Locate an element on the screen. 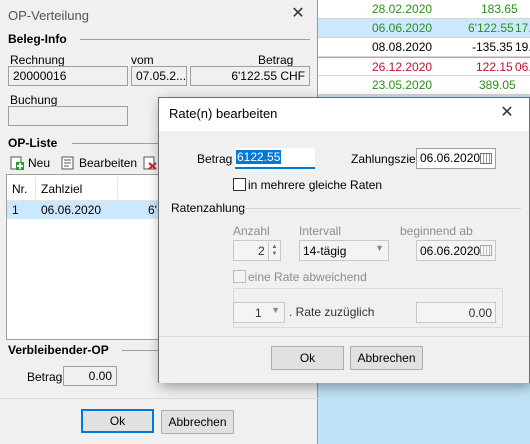 The image size is (530, 444). grid-row: 08.08.2020 -135.35 19. is located at coordinates (424, 47).